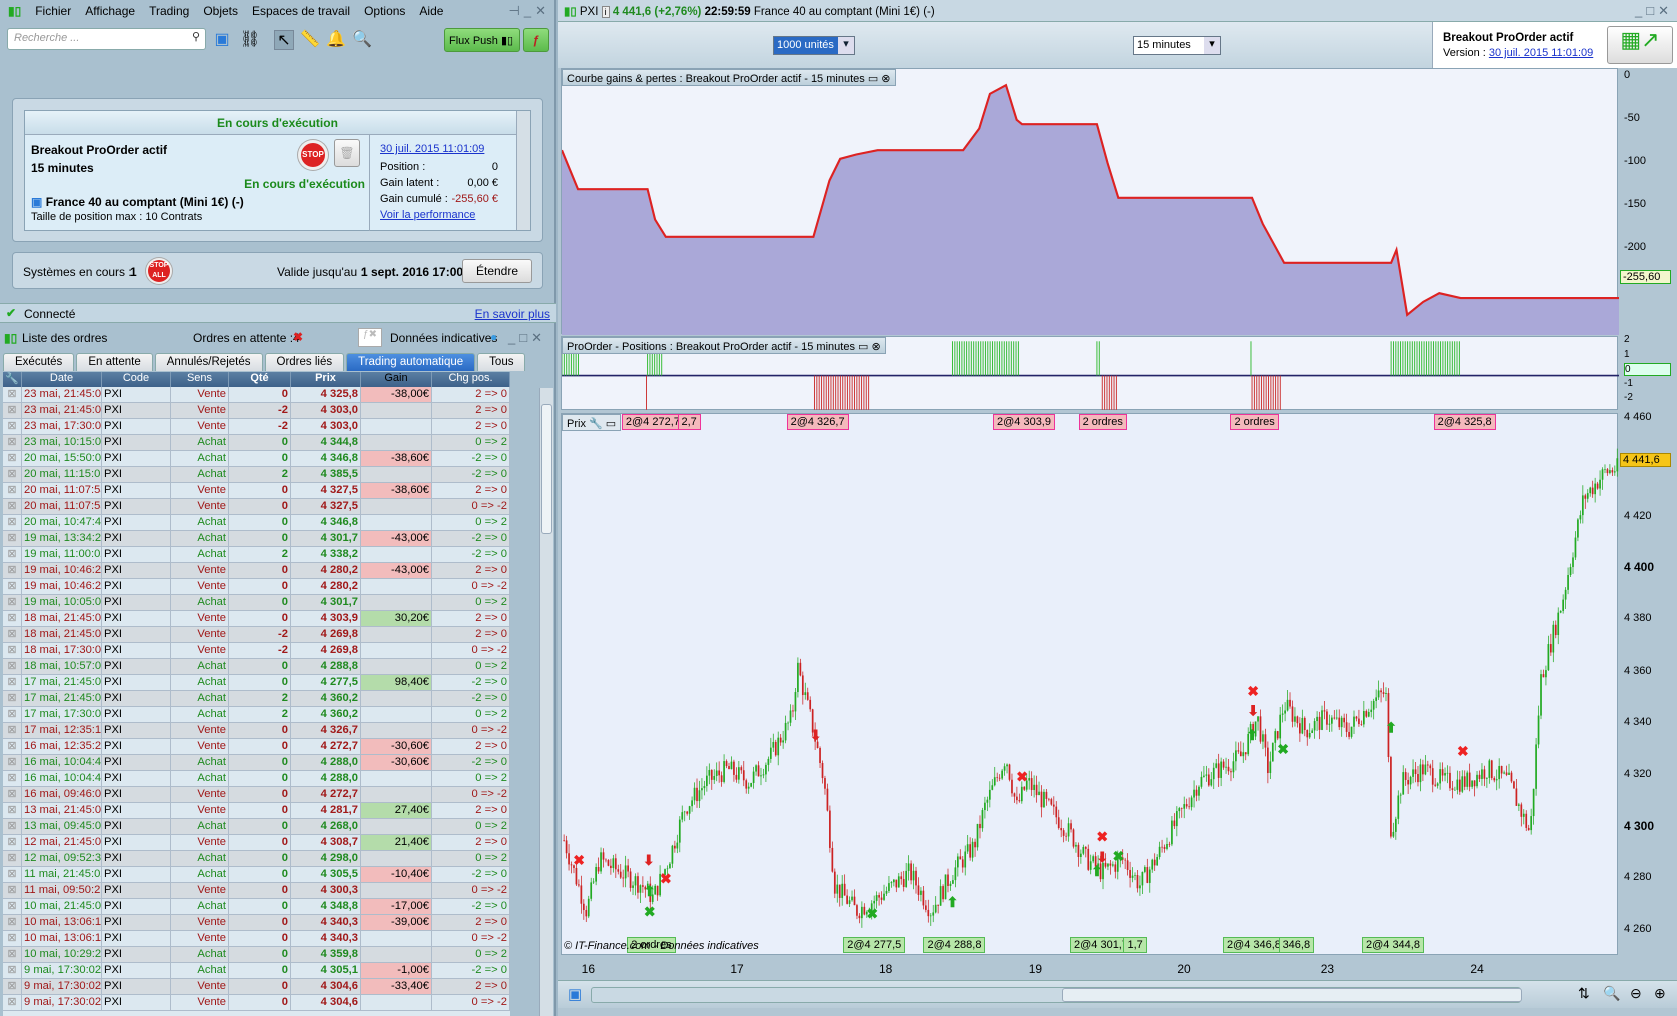  Describe the element at coordinates (256, 555) in the screenshot. I see `table-row: ⊠ 19 mai, 11:00:02 PXI Achat 2 4 338,2 -2 => 0` at that location.